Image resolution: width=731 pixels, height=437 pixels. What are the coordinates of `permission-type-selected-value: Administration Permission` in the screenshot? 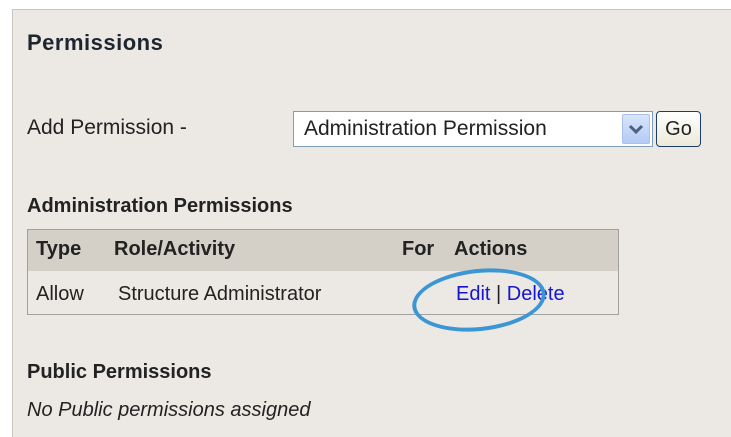 It's located at (425, 128).